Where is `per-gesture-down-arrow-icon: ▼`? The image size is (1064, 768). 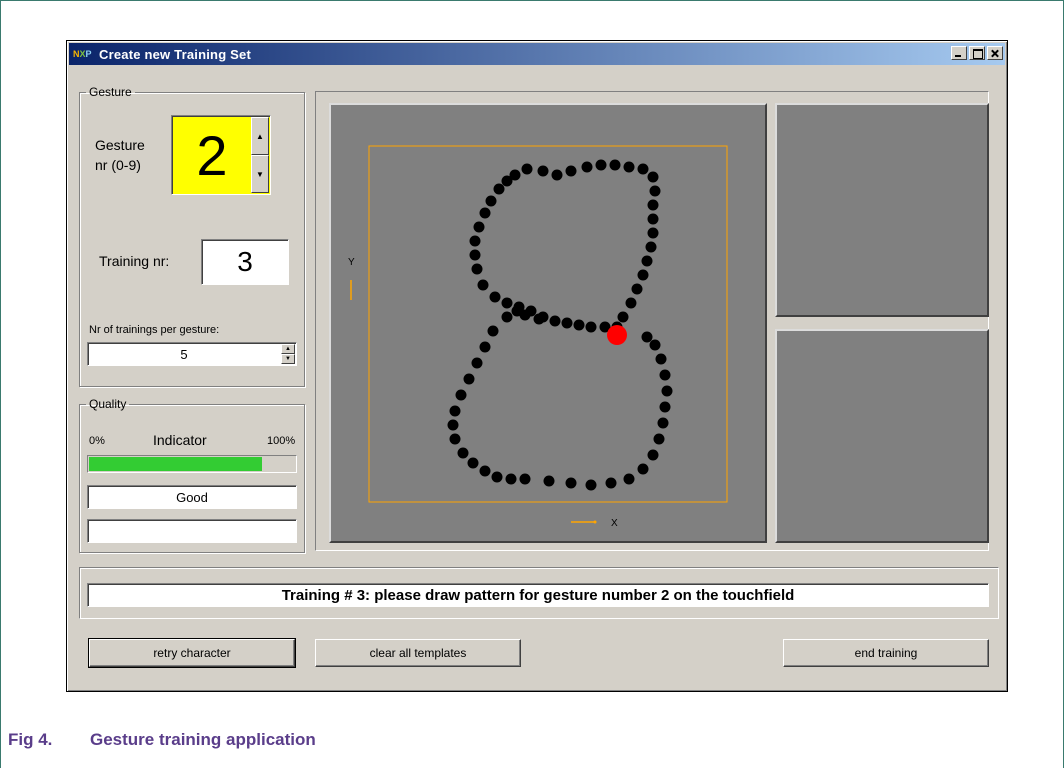
per-gesture-down-arrow-icon: ▼ is located at coordinates (288, 359).